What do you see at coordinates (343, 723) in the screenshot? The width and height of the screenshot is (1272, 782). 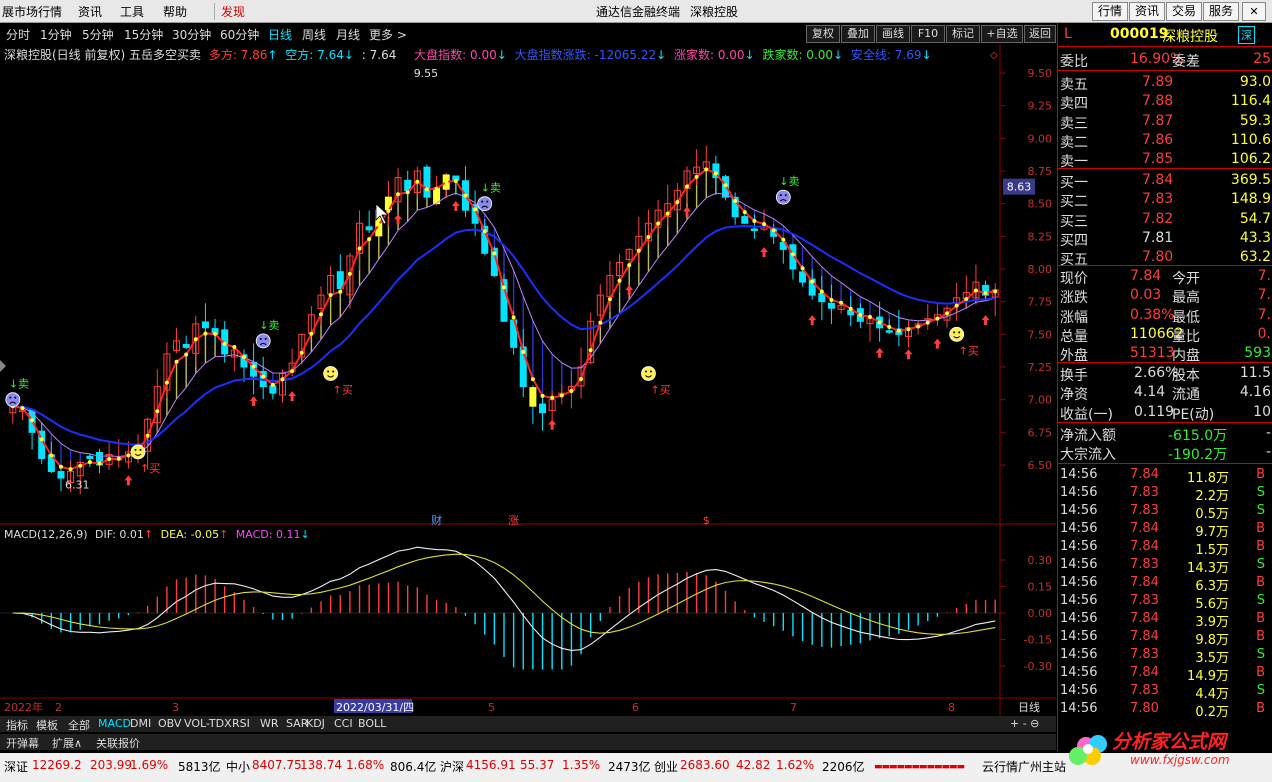 I see `indicator-tab: CCI` at bounding box center [343, 723].